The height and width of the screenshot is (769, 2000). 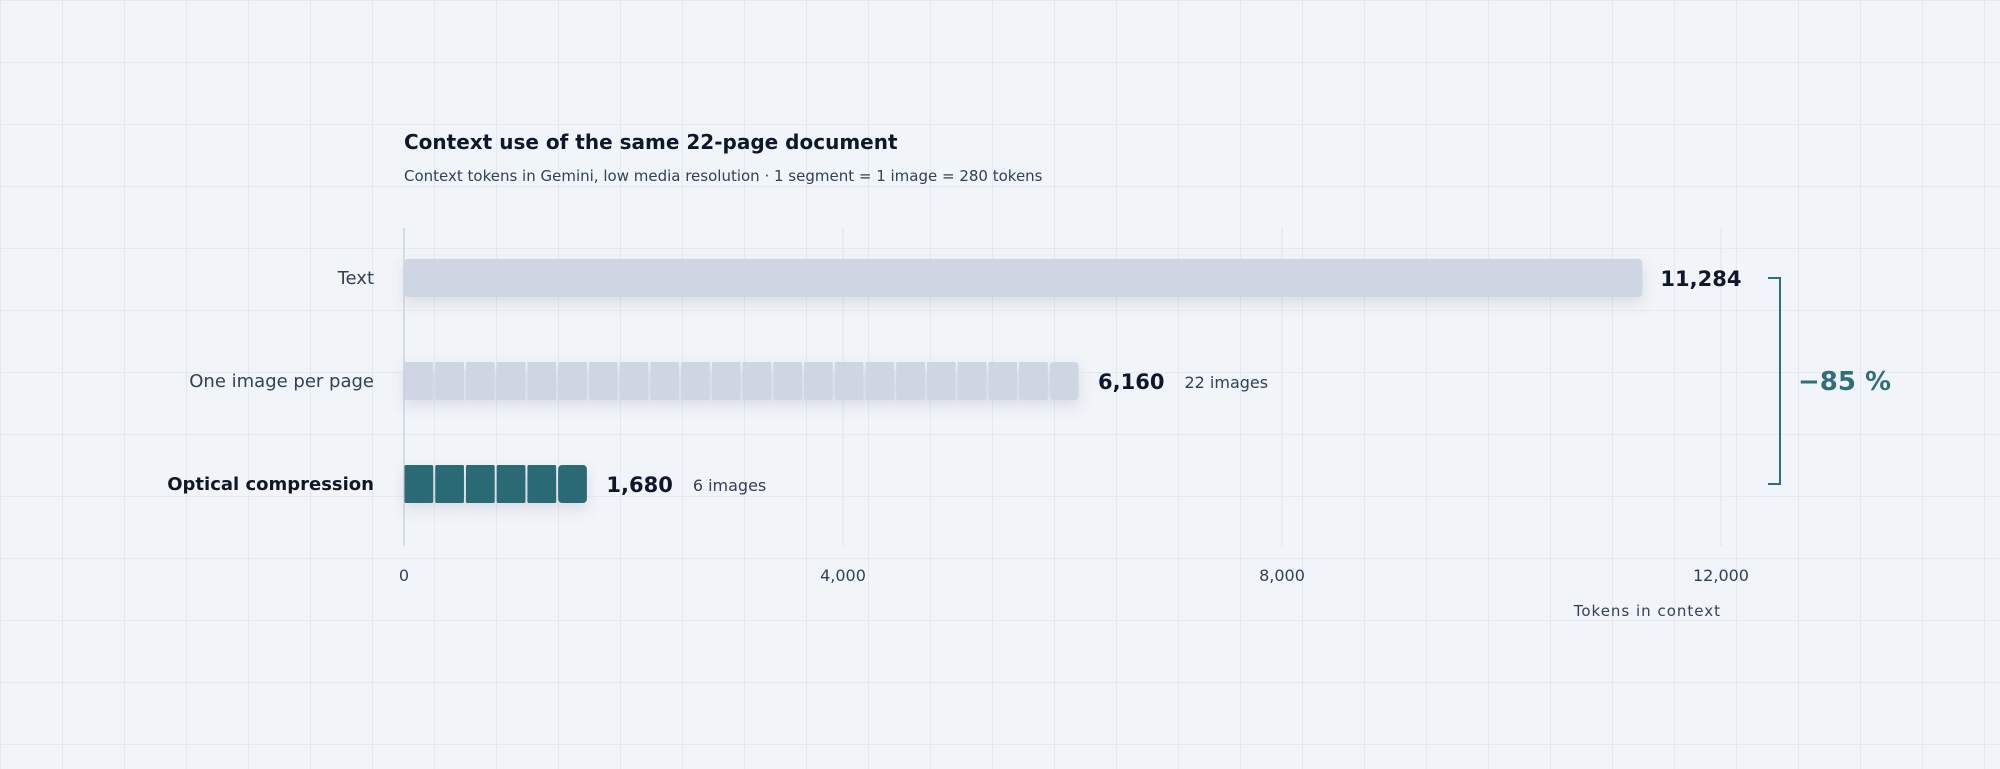 What do you see at coordinates (1282, 575) in the screenshot?
I see `x-tick-label: 8,000` at bounding box center [1282, 575].